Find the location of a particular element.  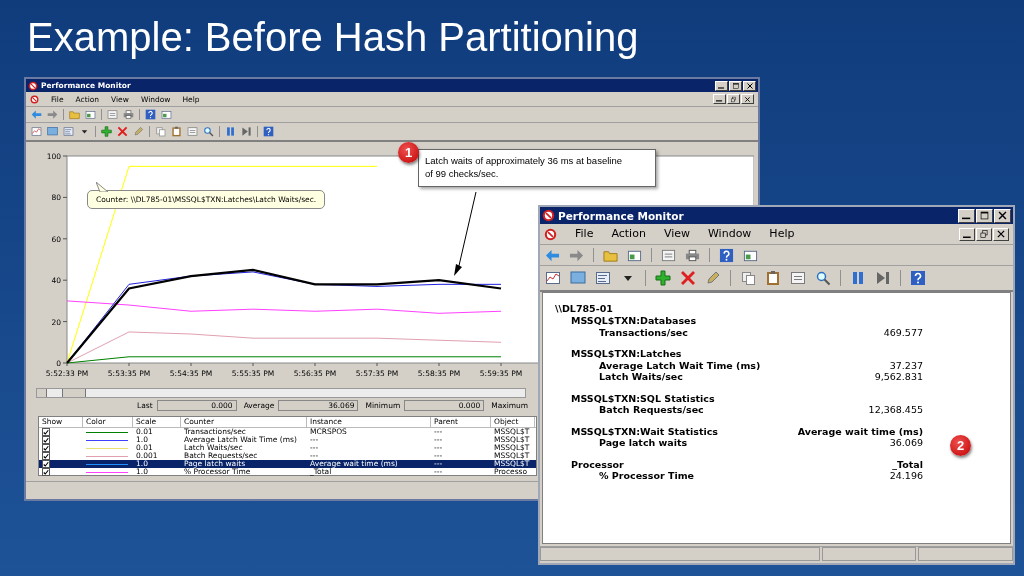

counter-value: 24.196 is located at coordinates (906, 476).